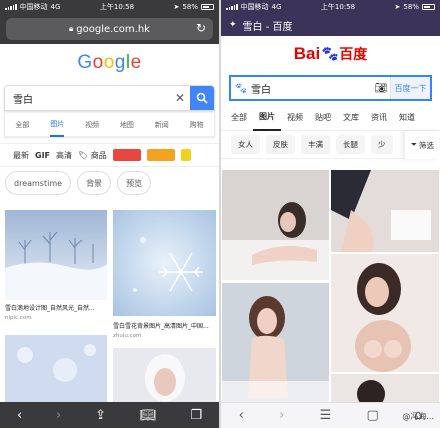 This screenshot has width=440, height=428. I want to click on page-title-bar: ✦ 雪白 - 百度, so click(330, 25).